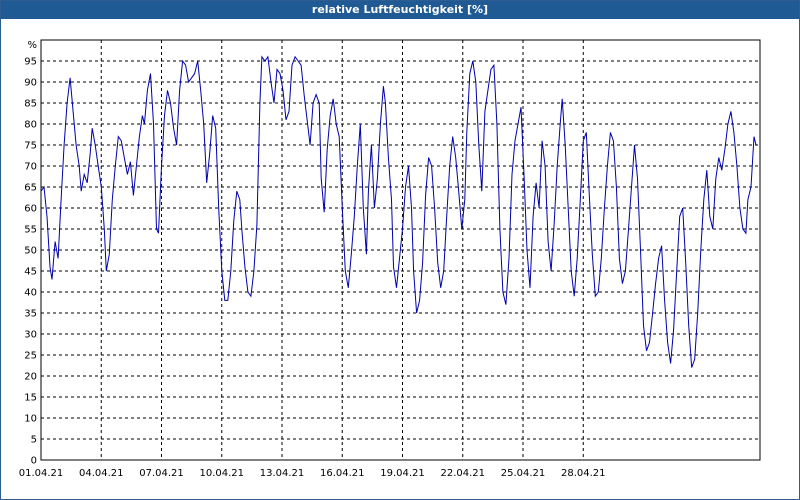 The image size is (800, 500). I want to click on y-axis-ticks: 0 5 10 15 20 25 30 35 40 45 50 55 60 65 70 75 80 85 90 95, so click(30, 262).